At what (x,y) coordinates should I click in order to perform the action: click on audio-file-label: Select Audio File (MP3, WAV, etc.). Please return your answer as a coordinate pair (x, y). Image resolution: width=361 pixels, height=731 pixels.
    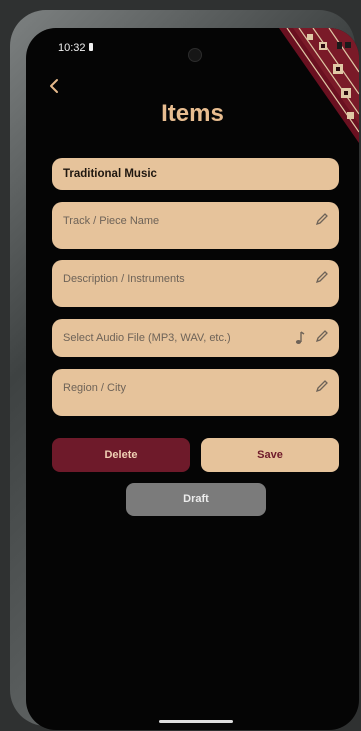
    Looking at the image, I should click on (147, 338).